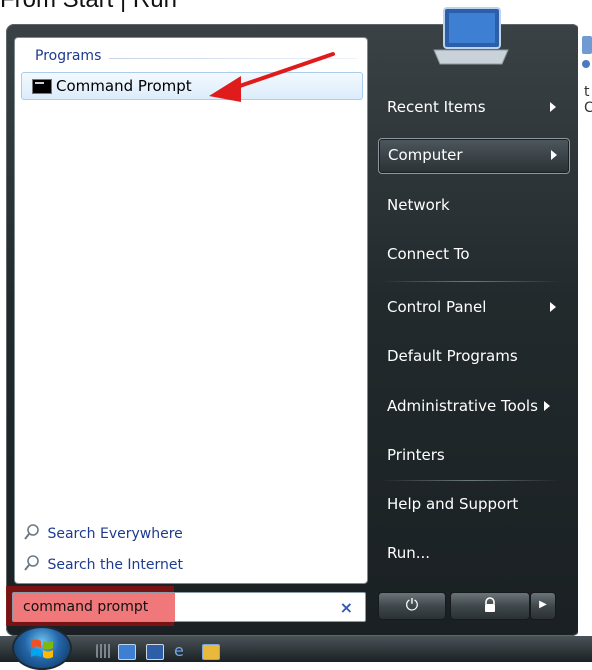 This screenshot has width=592, height=670. I want to click on menu-item-recent-items: Recent Items, so click(473, 108).